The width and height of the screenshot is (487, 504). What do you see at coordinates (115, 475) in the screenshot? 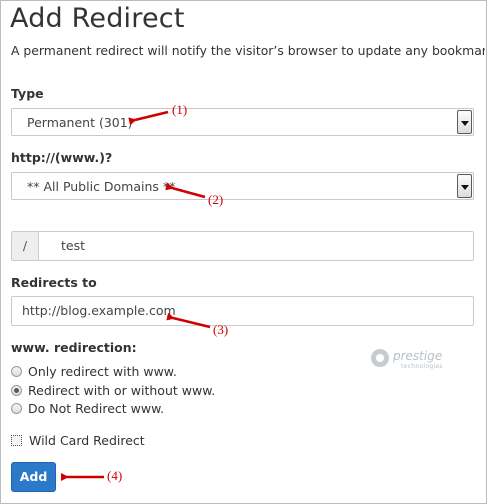
I see `annotation-label-4: (4)` at bounding box center [115, 475].